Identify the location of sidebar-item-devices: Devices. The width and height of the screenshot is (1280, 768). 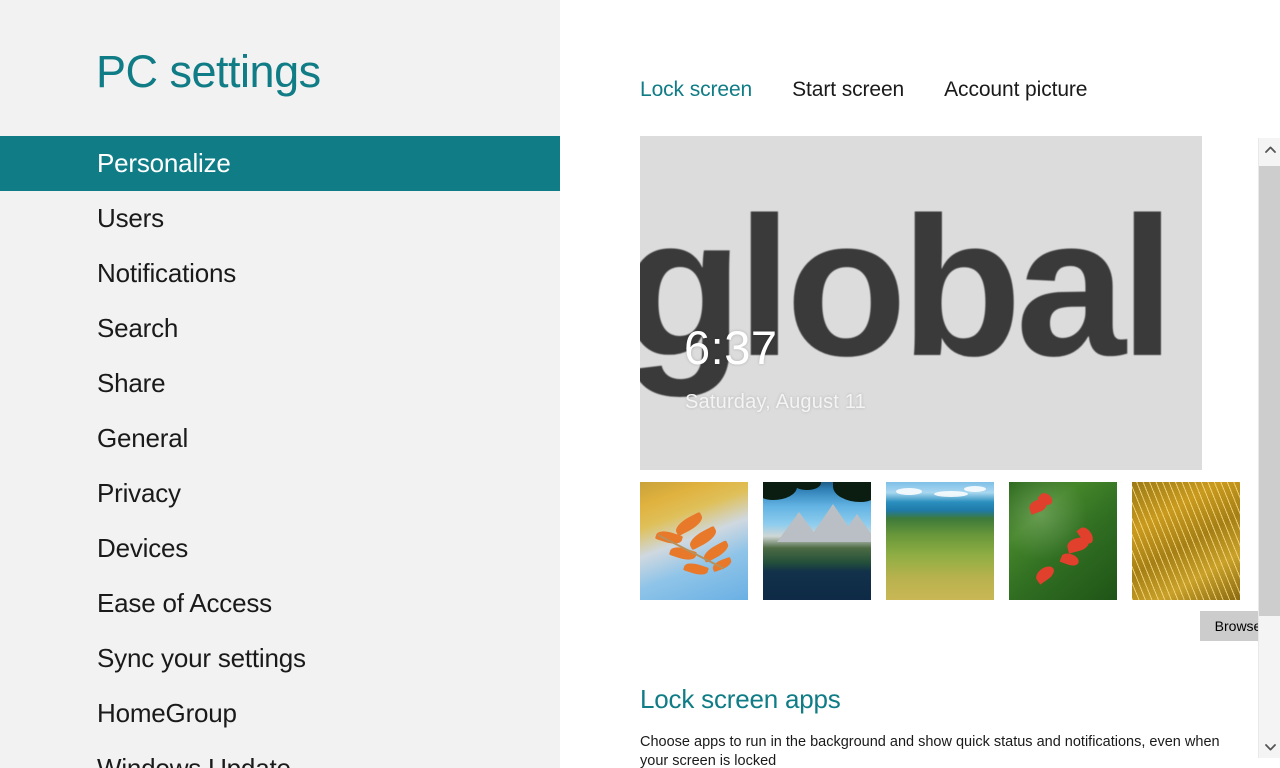
(280, 548).